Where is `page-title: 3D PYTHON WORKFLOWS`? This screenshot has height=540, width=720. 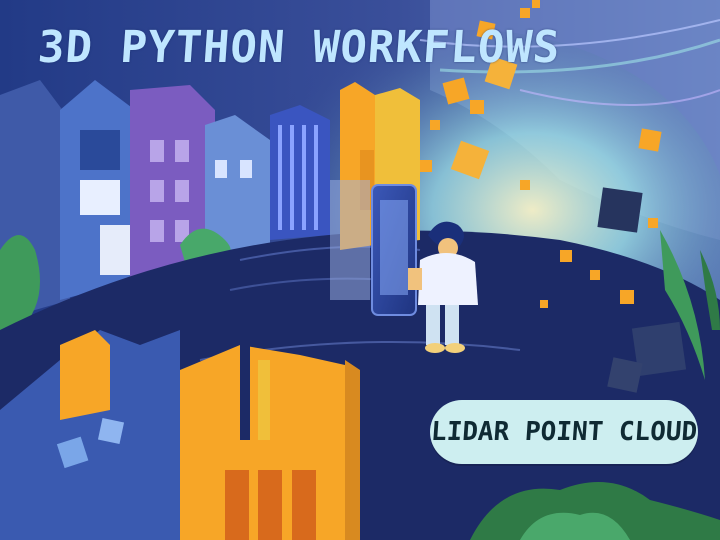
page-title: 3D PYTHON WORKFLOWS is located at coordinates (299, 47).